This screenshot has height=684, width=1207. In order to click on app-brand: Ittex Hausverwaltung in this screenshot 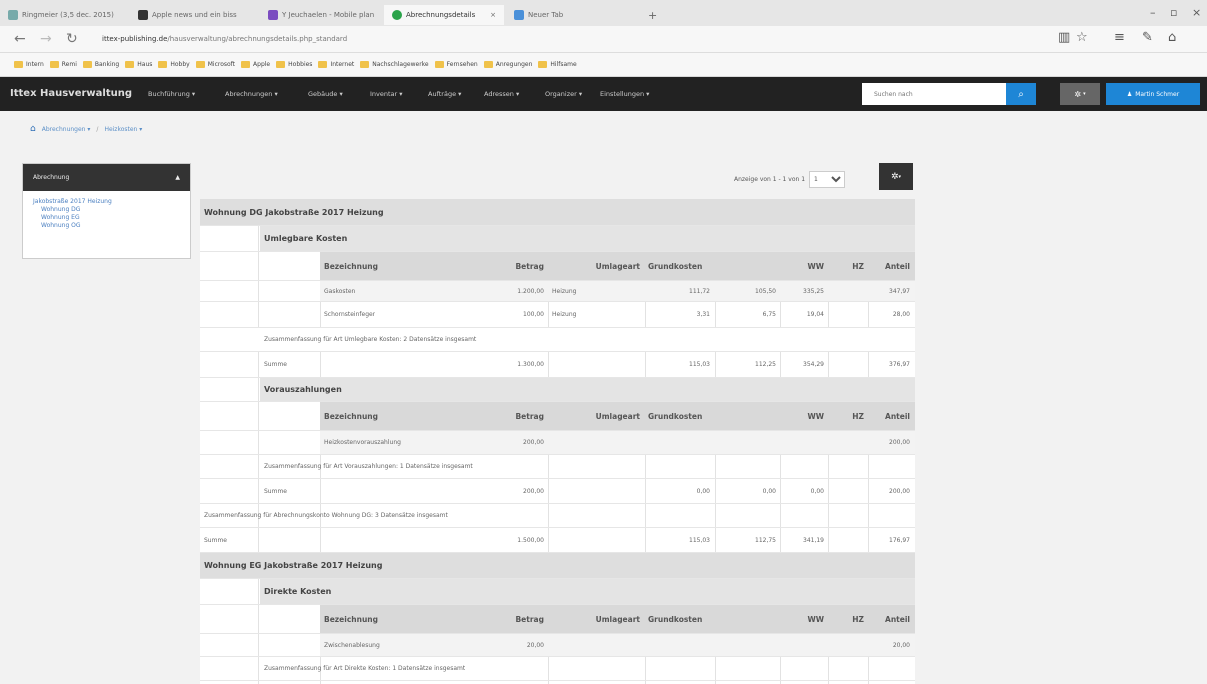, I will do `click(71, 93)`.